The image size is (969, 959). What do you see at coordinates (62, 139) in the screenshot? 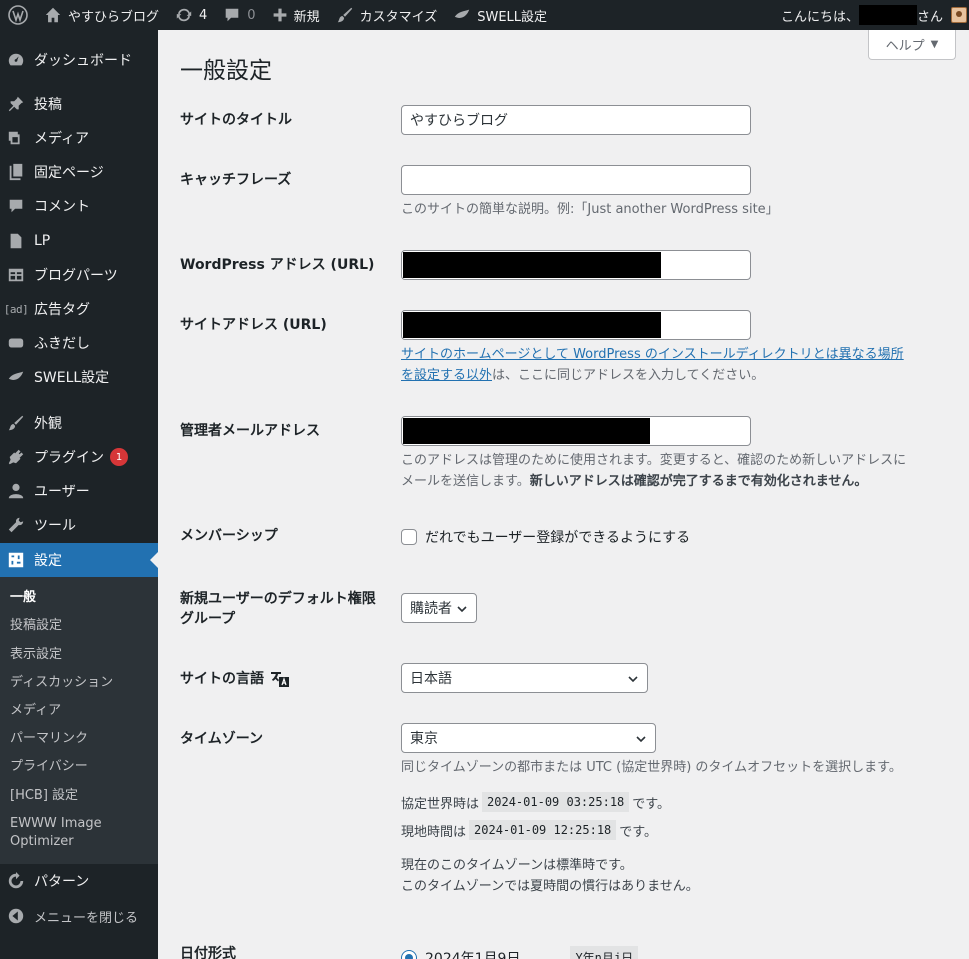
I see `menu-label: メディア` at bounding box center [62, 139].